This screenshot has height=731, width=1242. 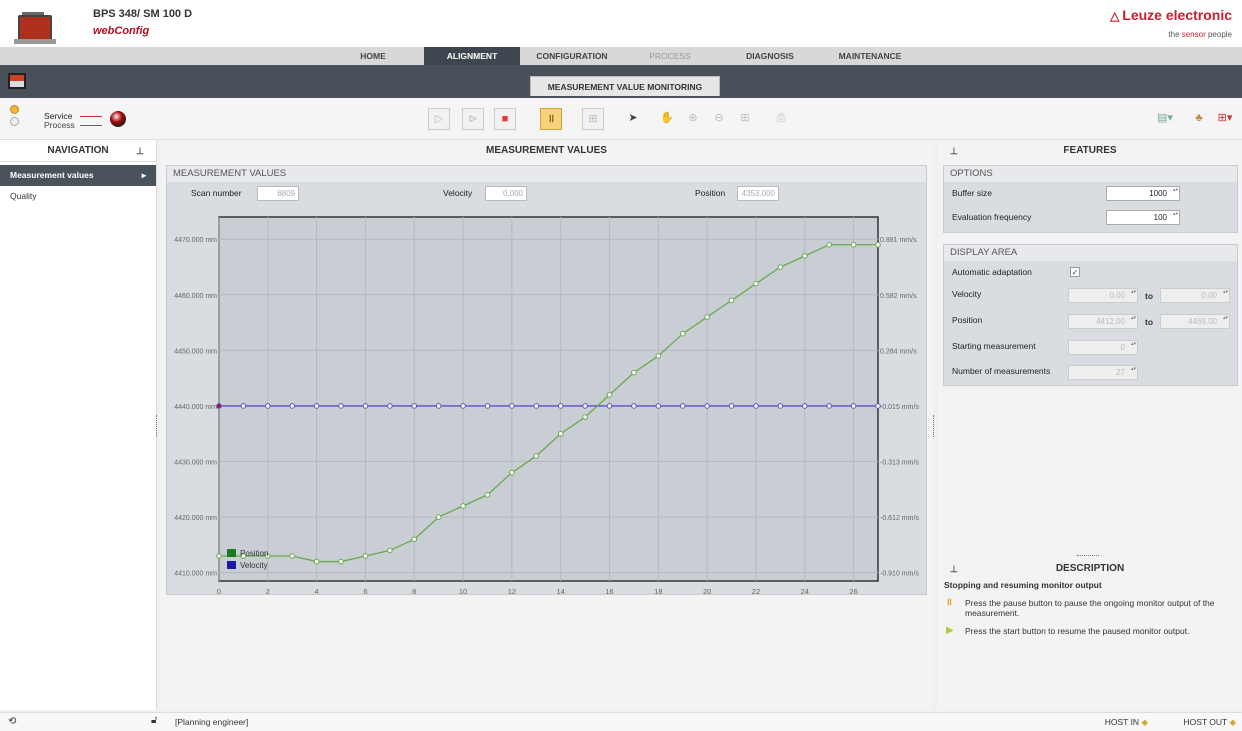 What do you see at coordinates (745, 119) in the screenshot?
I see `zoom-fit-icon: ⊞` at bounding box center [745, 119].